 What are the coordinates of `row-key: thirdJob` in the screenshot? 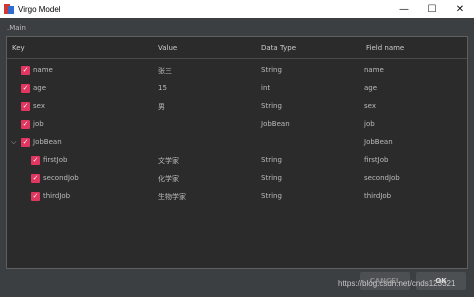 It's located at (57, 196).